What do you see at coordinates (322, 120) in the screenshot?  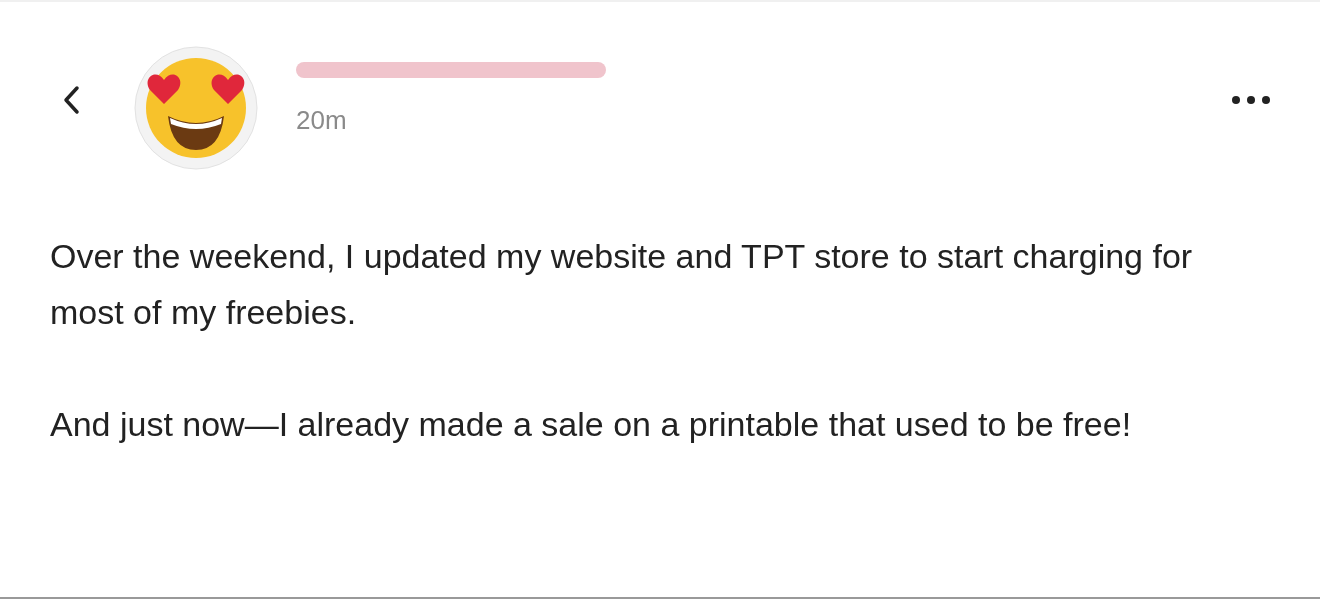 I see `post-time: 20m` at bounding box center [322, 120].